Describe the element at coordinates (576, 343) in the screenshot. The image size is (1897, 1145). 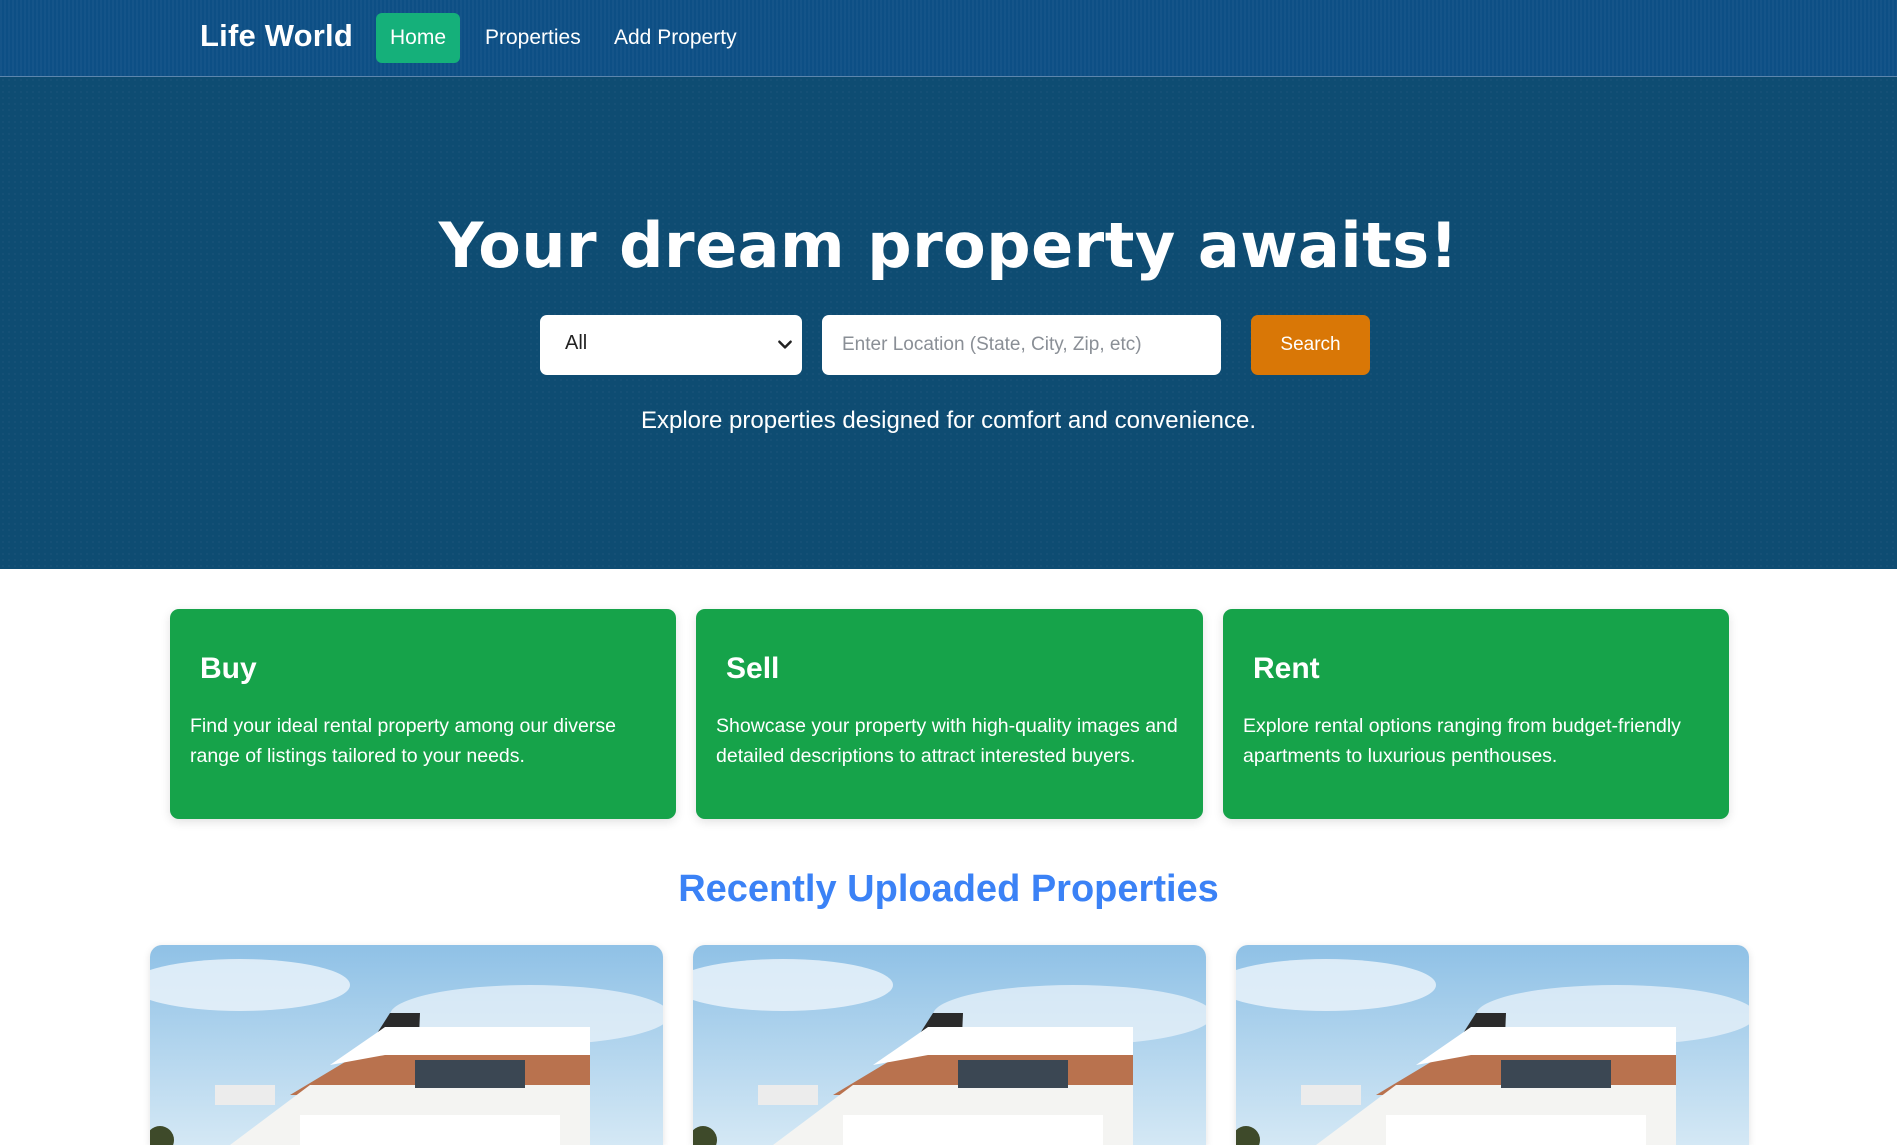
I see `property-type-value: All` at that location.